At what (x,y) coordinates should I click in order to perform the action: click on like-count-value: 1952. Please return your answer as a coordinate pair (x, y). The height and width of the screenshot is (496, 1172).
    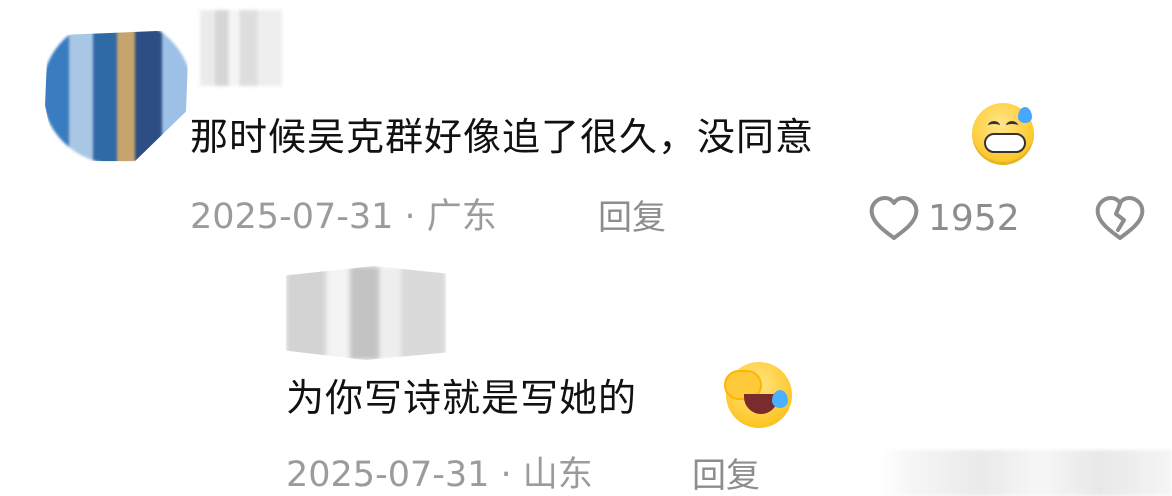
    Looking at the image, I should click on (974, 218).